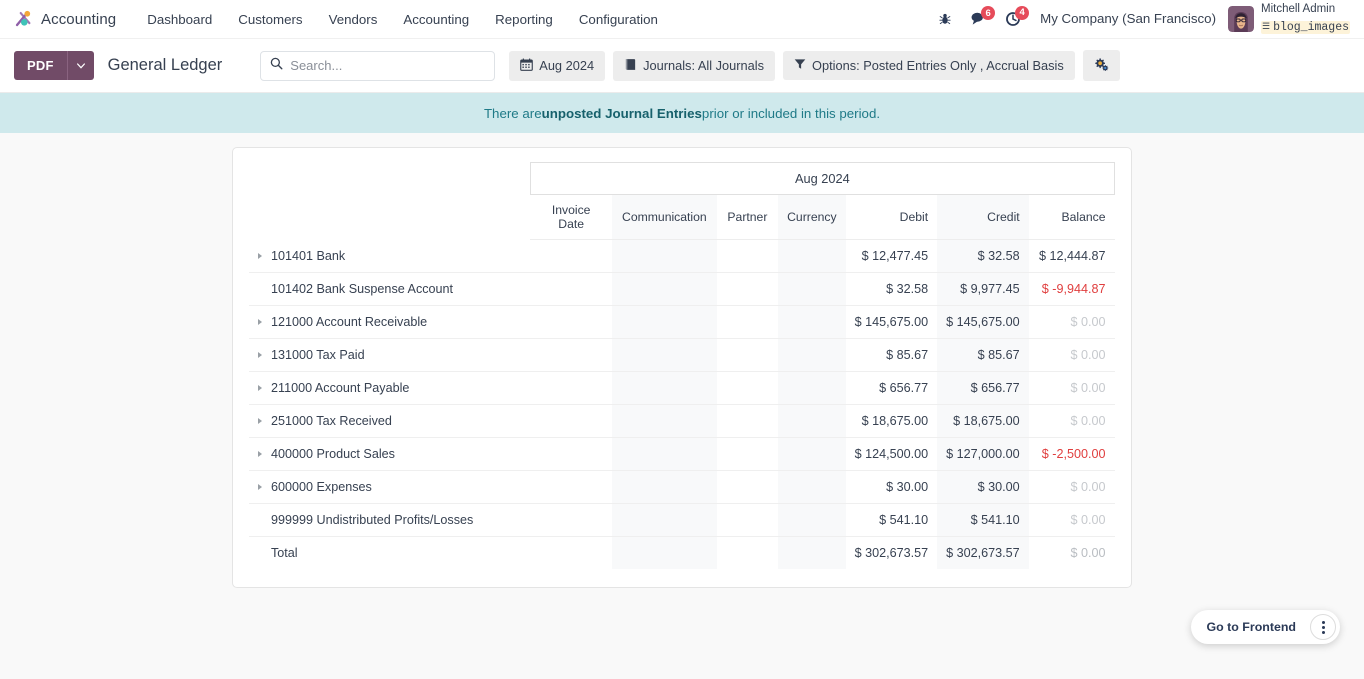  I want to click on company-switcher: My Company (San Francisco), so click(1129, 18).